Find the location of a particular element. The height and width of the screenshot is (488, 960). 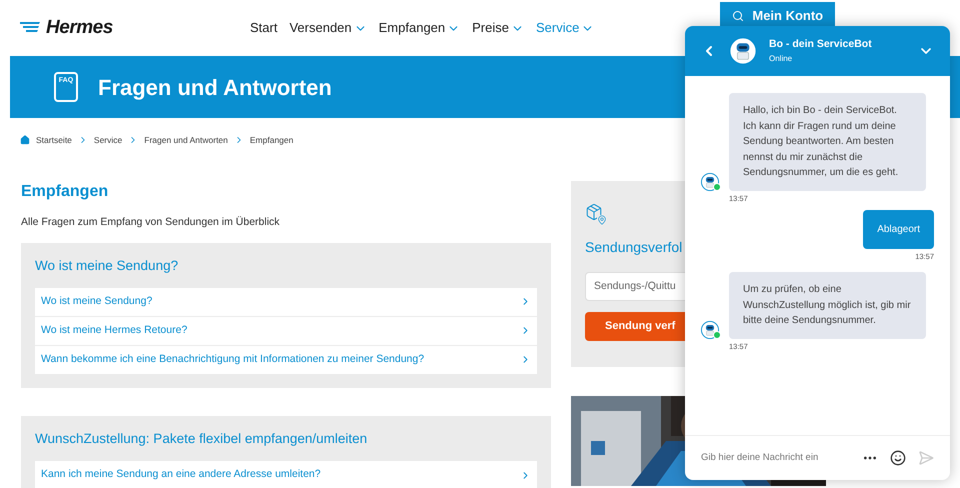

logo: Hermes is located at coordinates (79, 28).